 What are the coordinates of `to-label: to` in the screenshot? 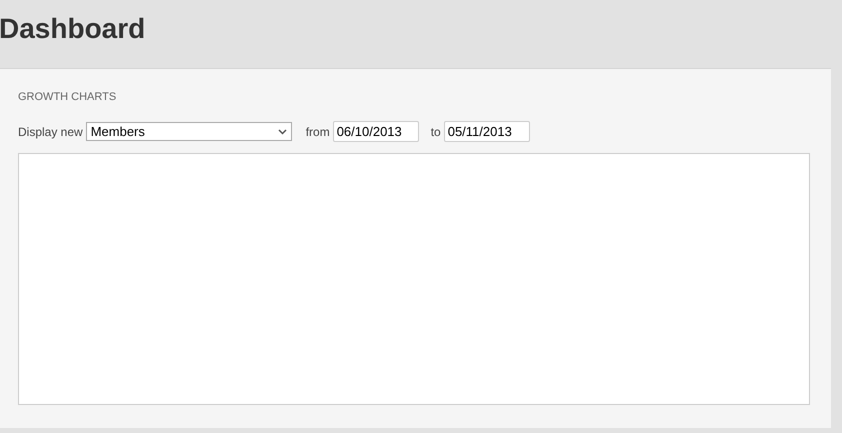 It's located at (435, 131).